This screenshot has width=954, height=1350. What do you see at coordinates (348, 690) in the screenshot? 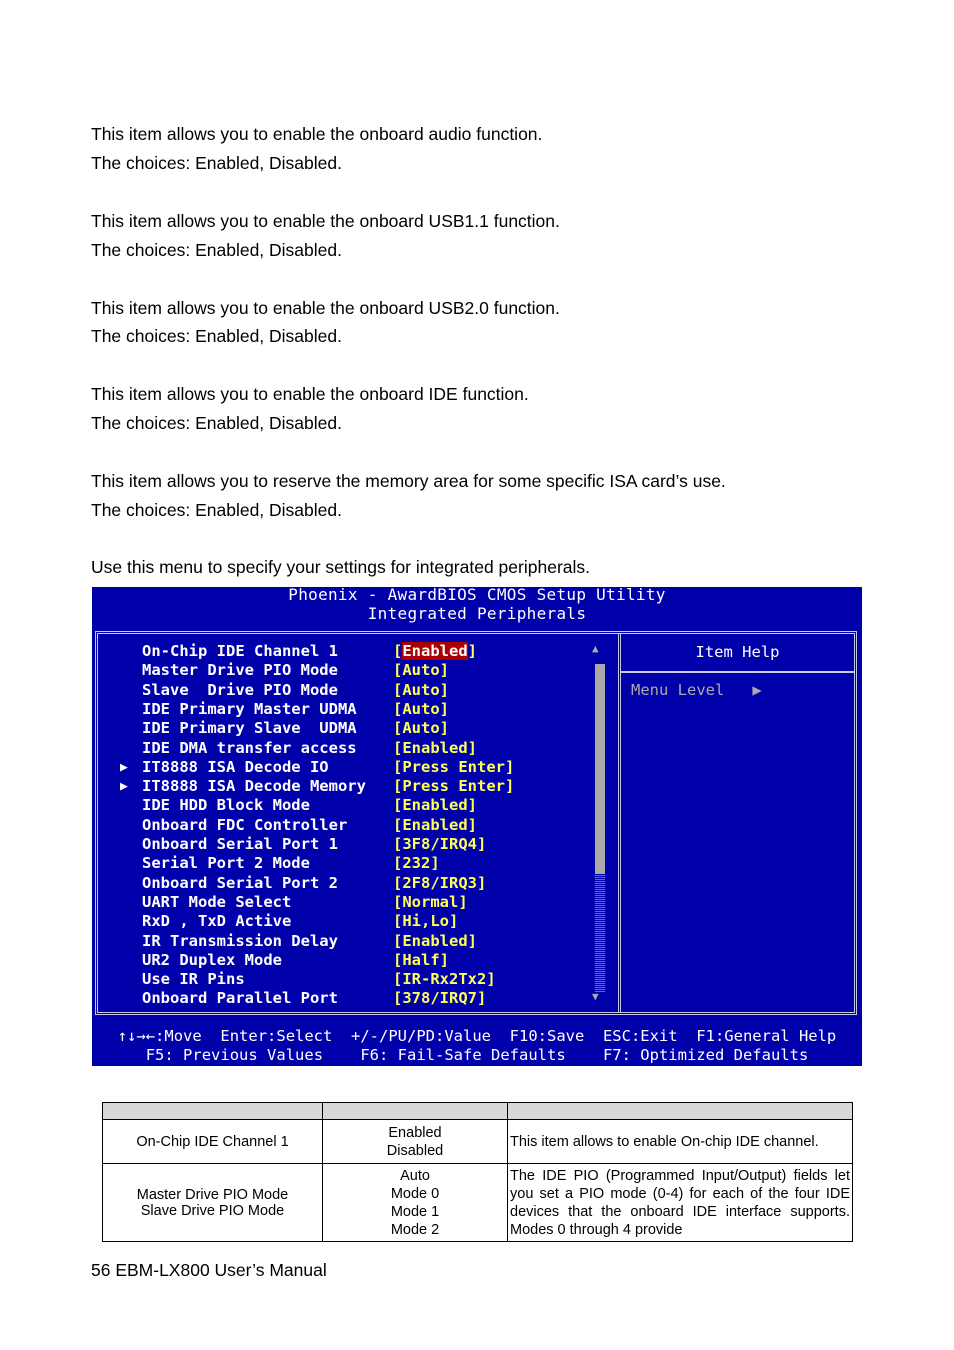
I see `setting-row: Slave Drive PIO Mode [Auto]` at bounding box center [348, 690].